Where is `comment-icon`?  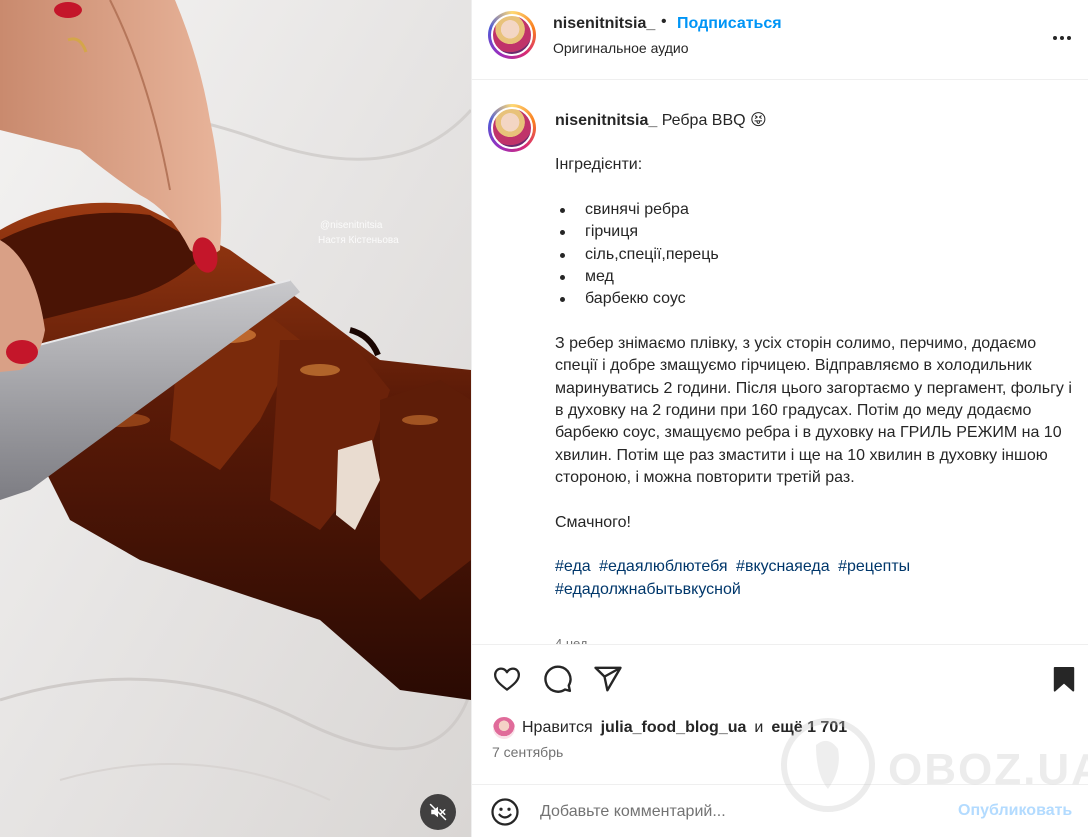 comment-icon is located at coordinates (558, 679).